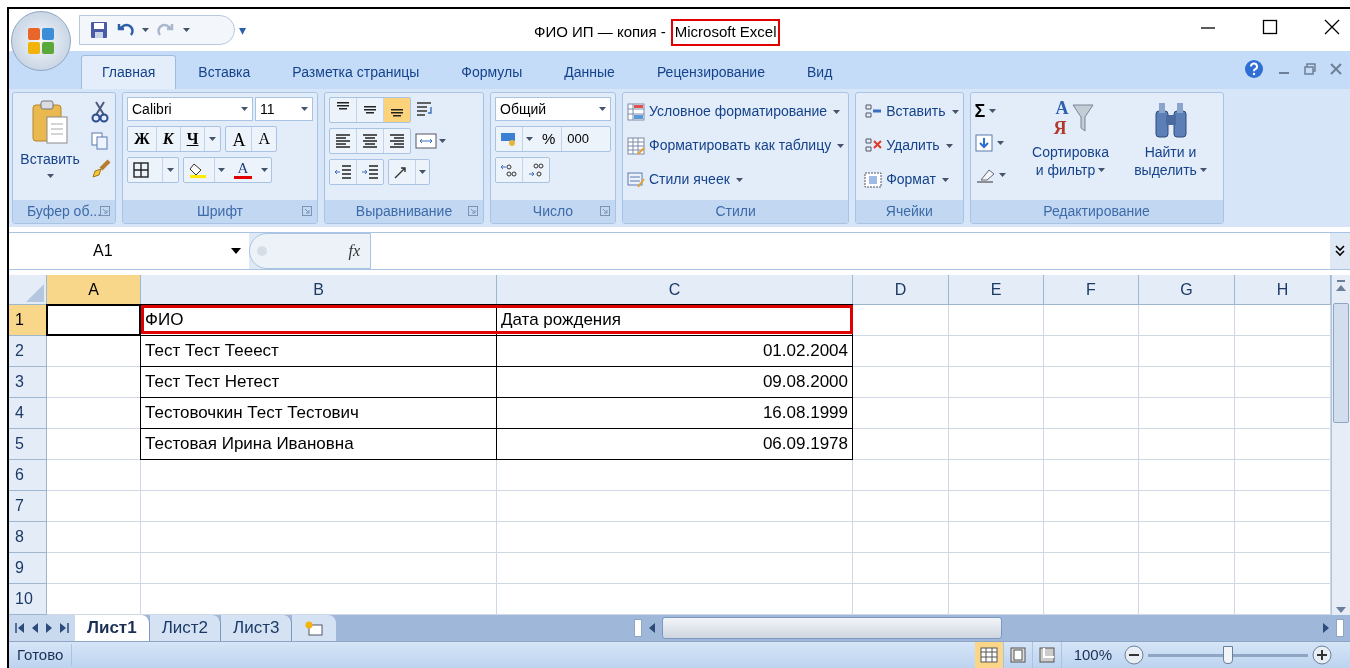 The image size is (1350, 668). What do you see at coordinates (832, 628) in the screenshot?
I see `scroll-thumb` at bounding box center [832, 628].